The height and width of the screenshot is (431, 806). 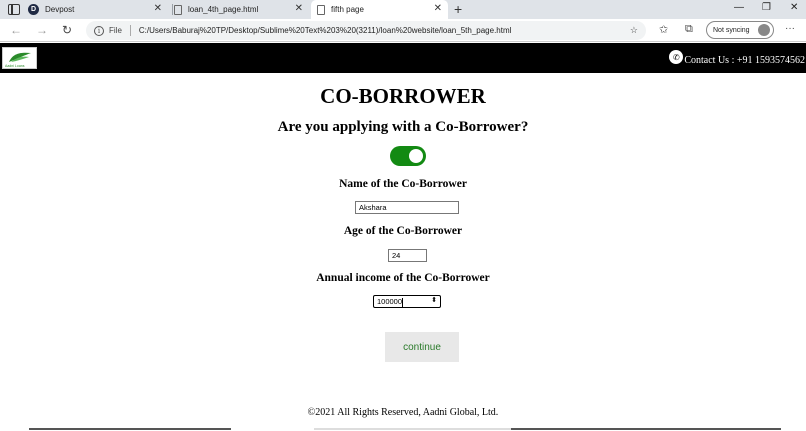 What do you see at coordinates (347, 9) in the screenshot?
I see `tab-title: fifth page` at bounding box center [347, 9].